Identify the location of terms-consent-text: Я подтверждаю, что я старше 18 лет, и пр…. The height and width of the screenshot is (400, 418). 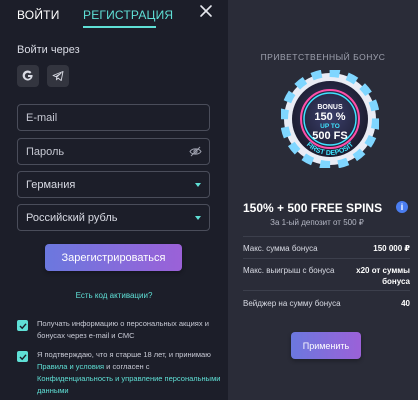
(129, 373).